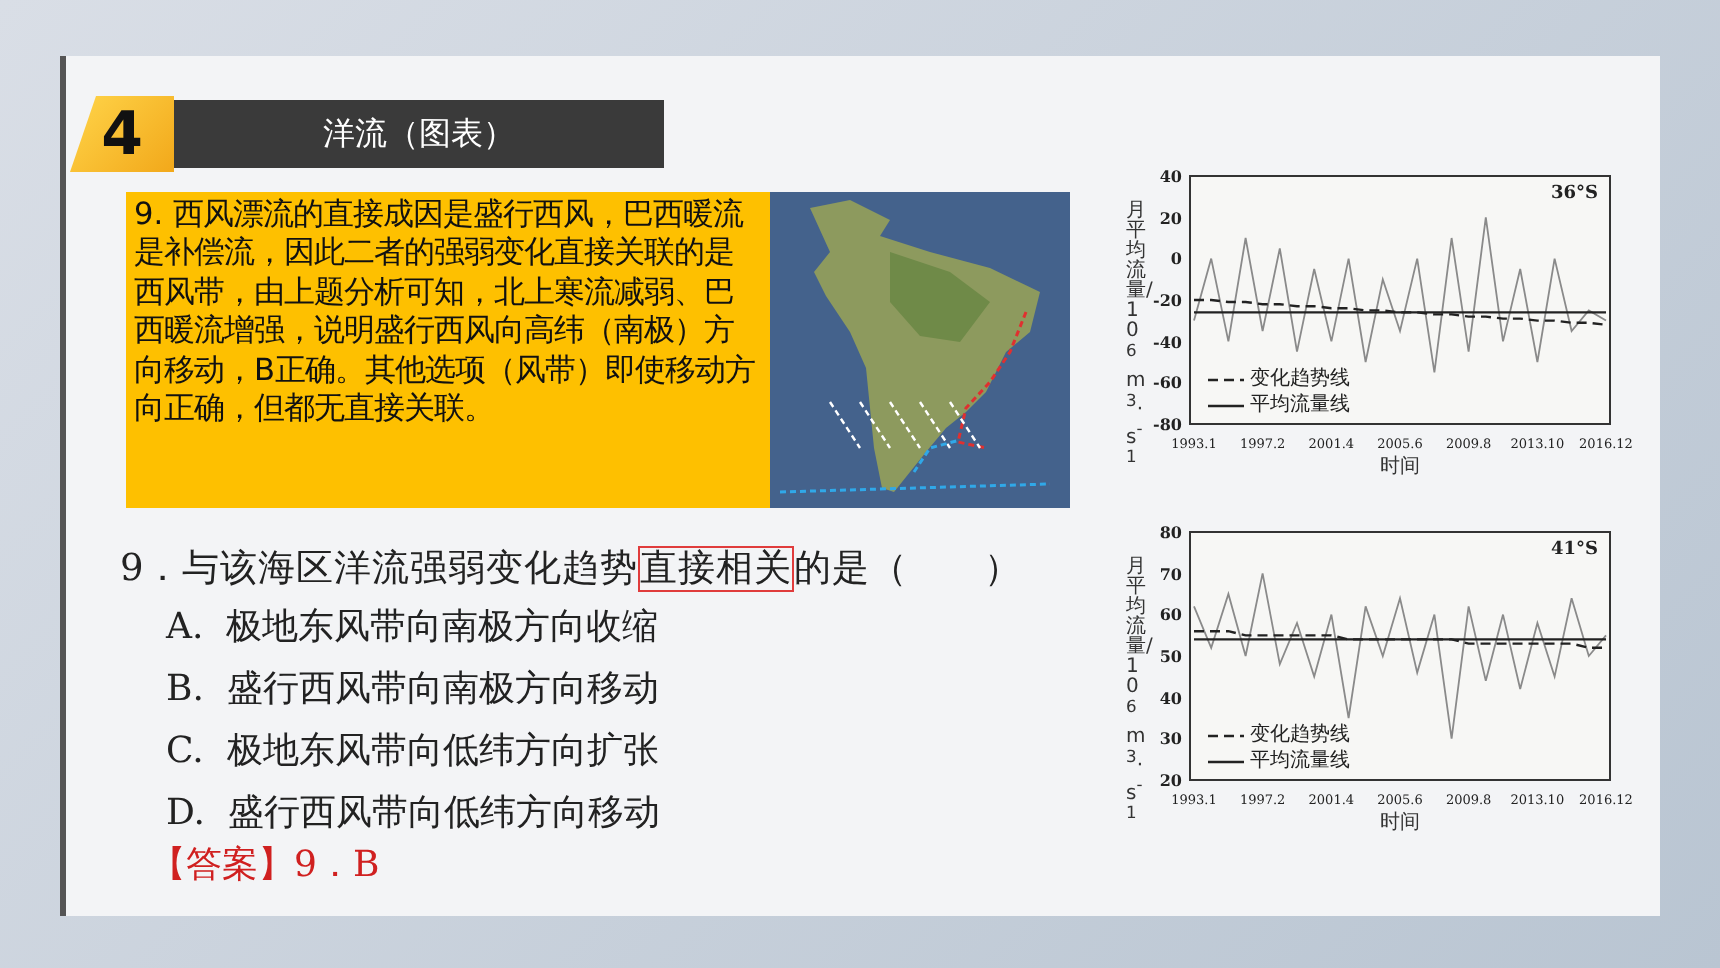 The image size is (1720, 968). What do you see at coordinates (1170, 656) in the screenshot?
I see `tick-label: 50` at bounding box center [1170, 656].